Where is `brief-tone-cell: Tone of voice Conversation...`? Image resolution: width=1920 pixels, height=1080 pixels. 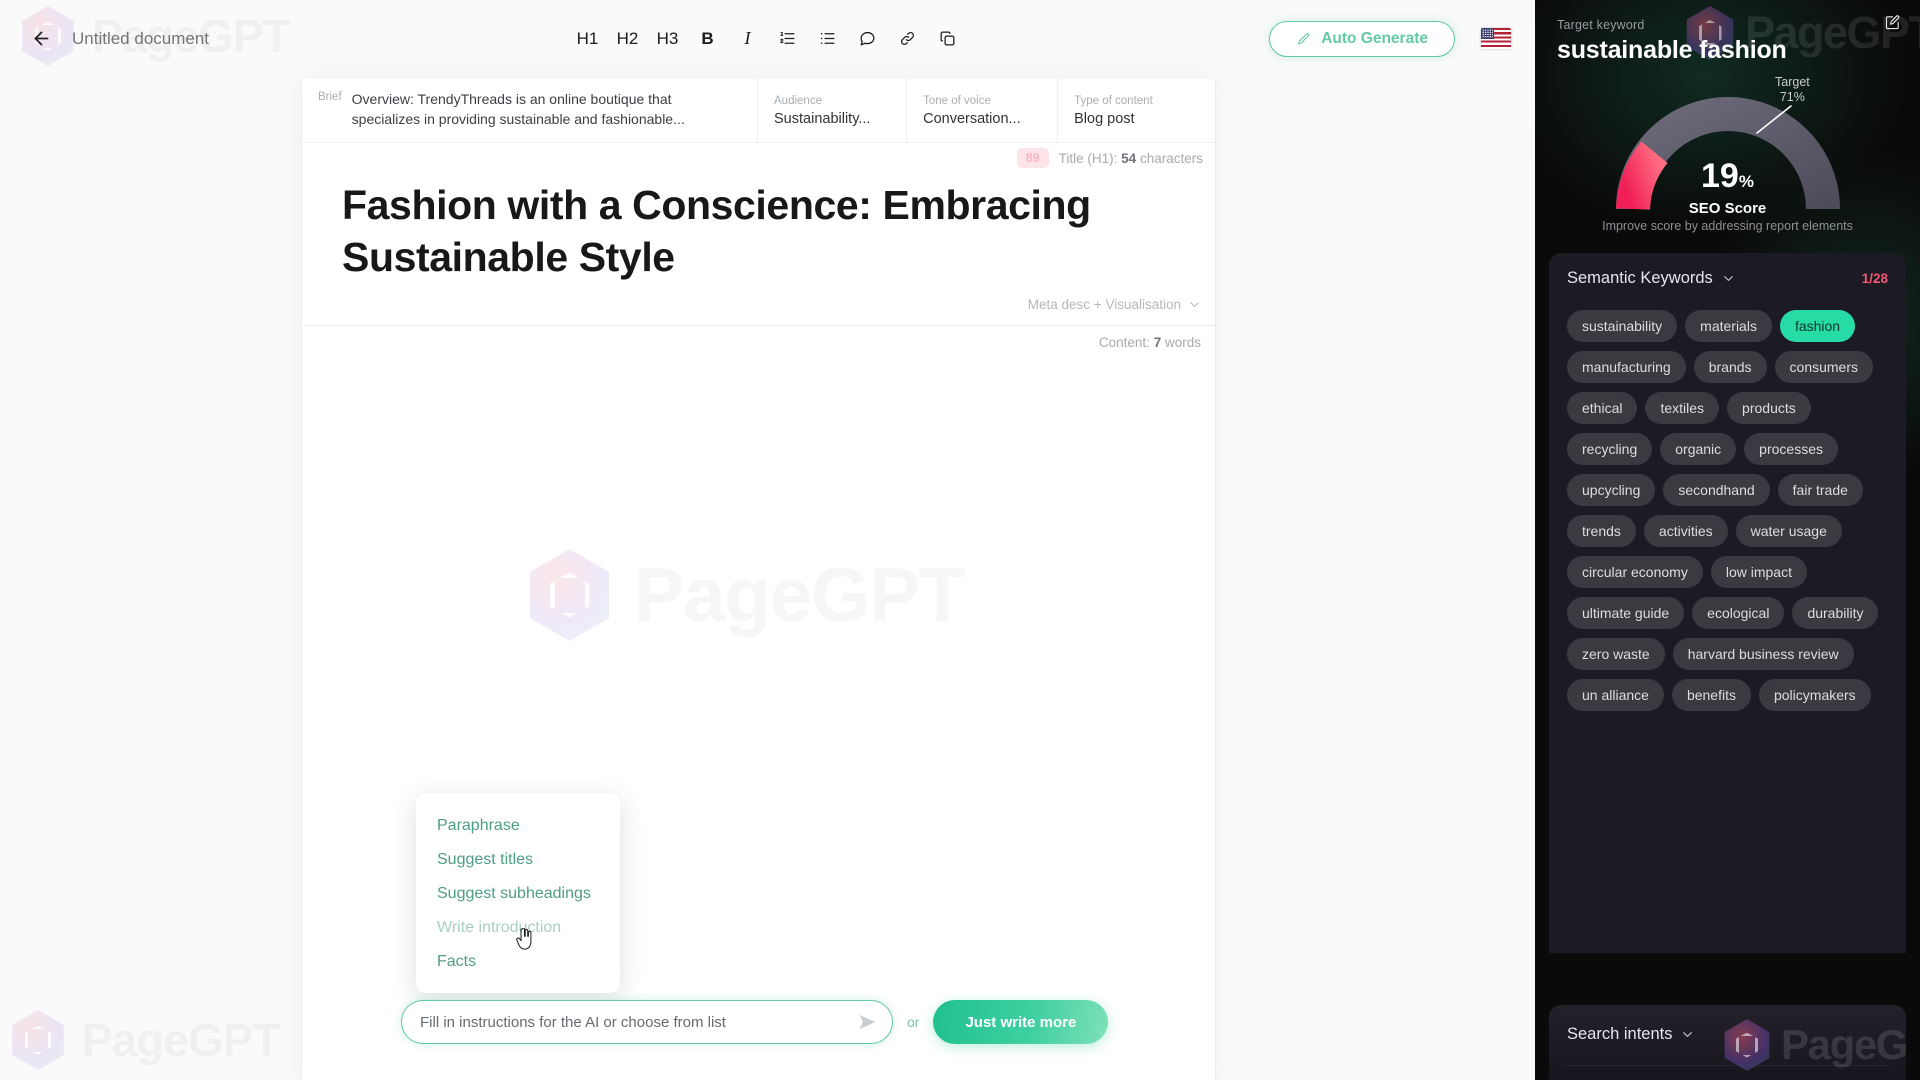 brief-tone-cell: Tone of voice Conversation... is located at coordinates (983, 110).